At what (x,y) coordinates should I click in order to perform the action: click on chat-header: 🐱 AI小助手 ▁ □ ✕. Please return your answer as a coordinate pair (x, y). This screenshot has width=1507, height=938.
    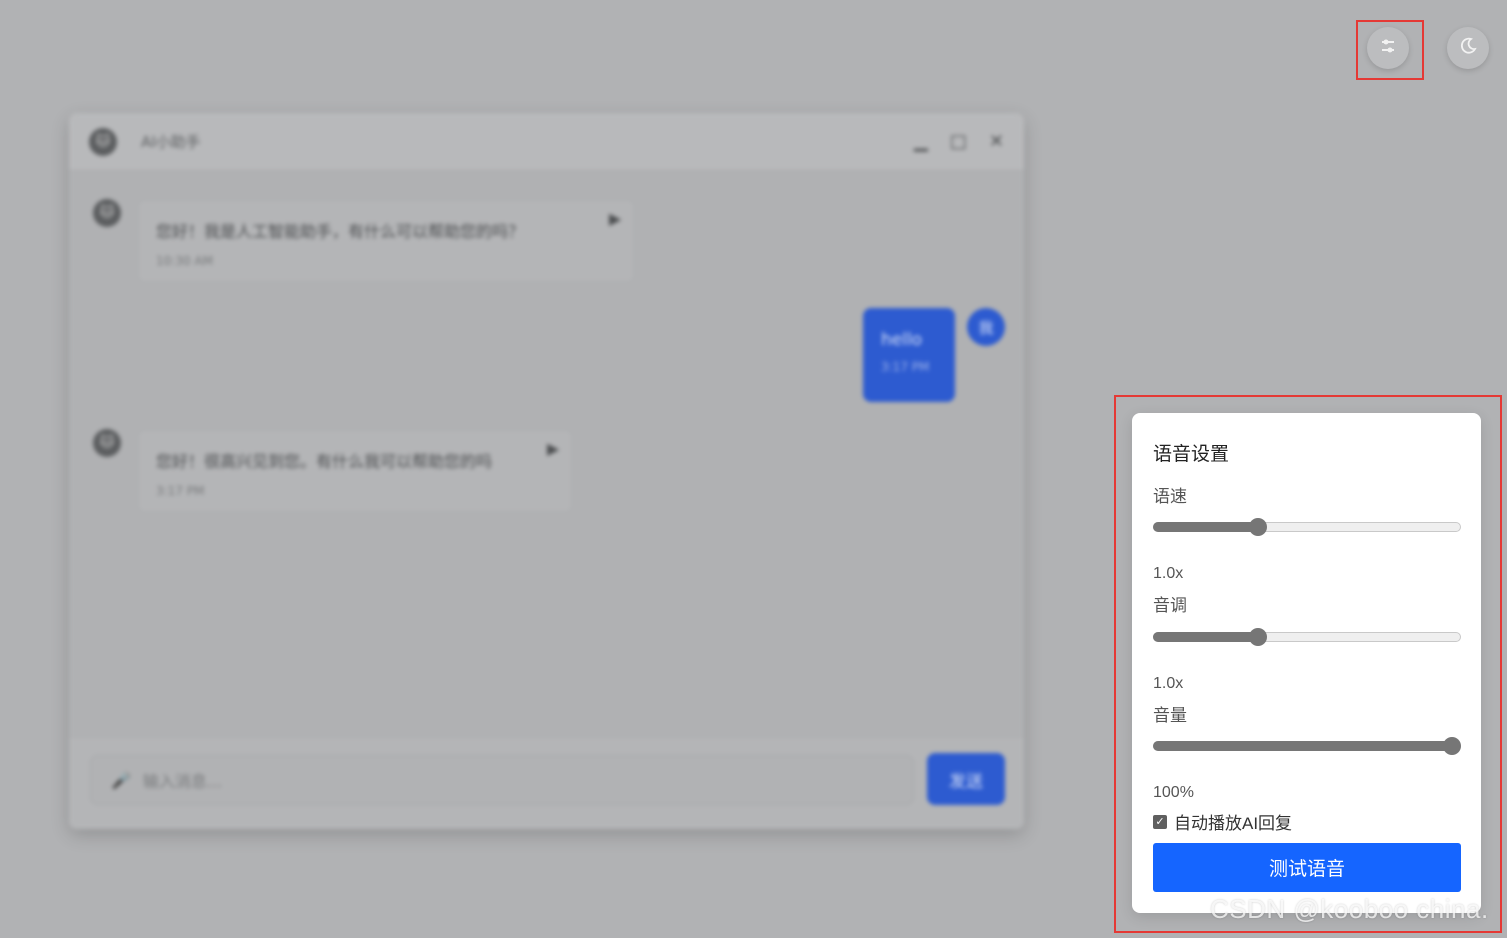
    Looking at the image, I should click on (546, 142).